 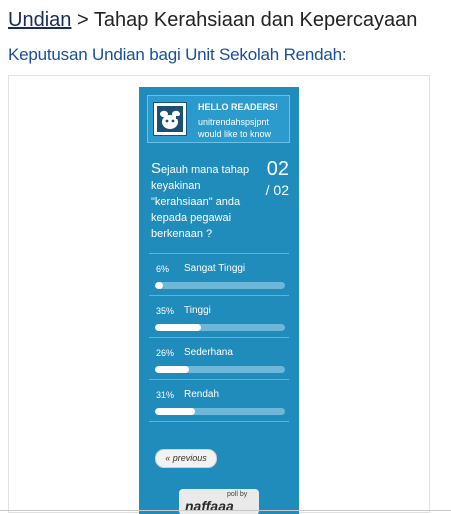 I want to click on option-percent: 6%, so click(x=163, y=269).